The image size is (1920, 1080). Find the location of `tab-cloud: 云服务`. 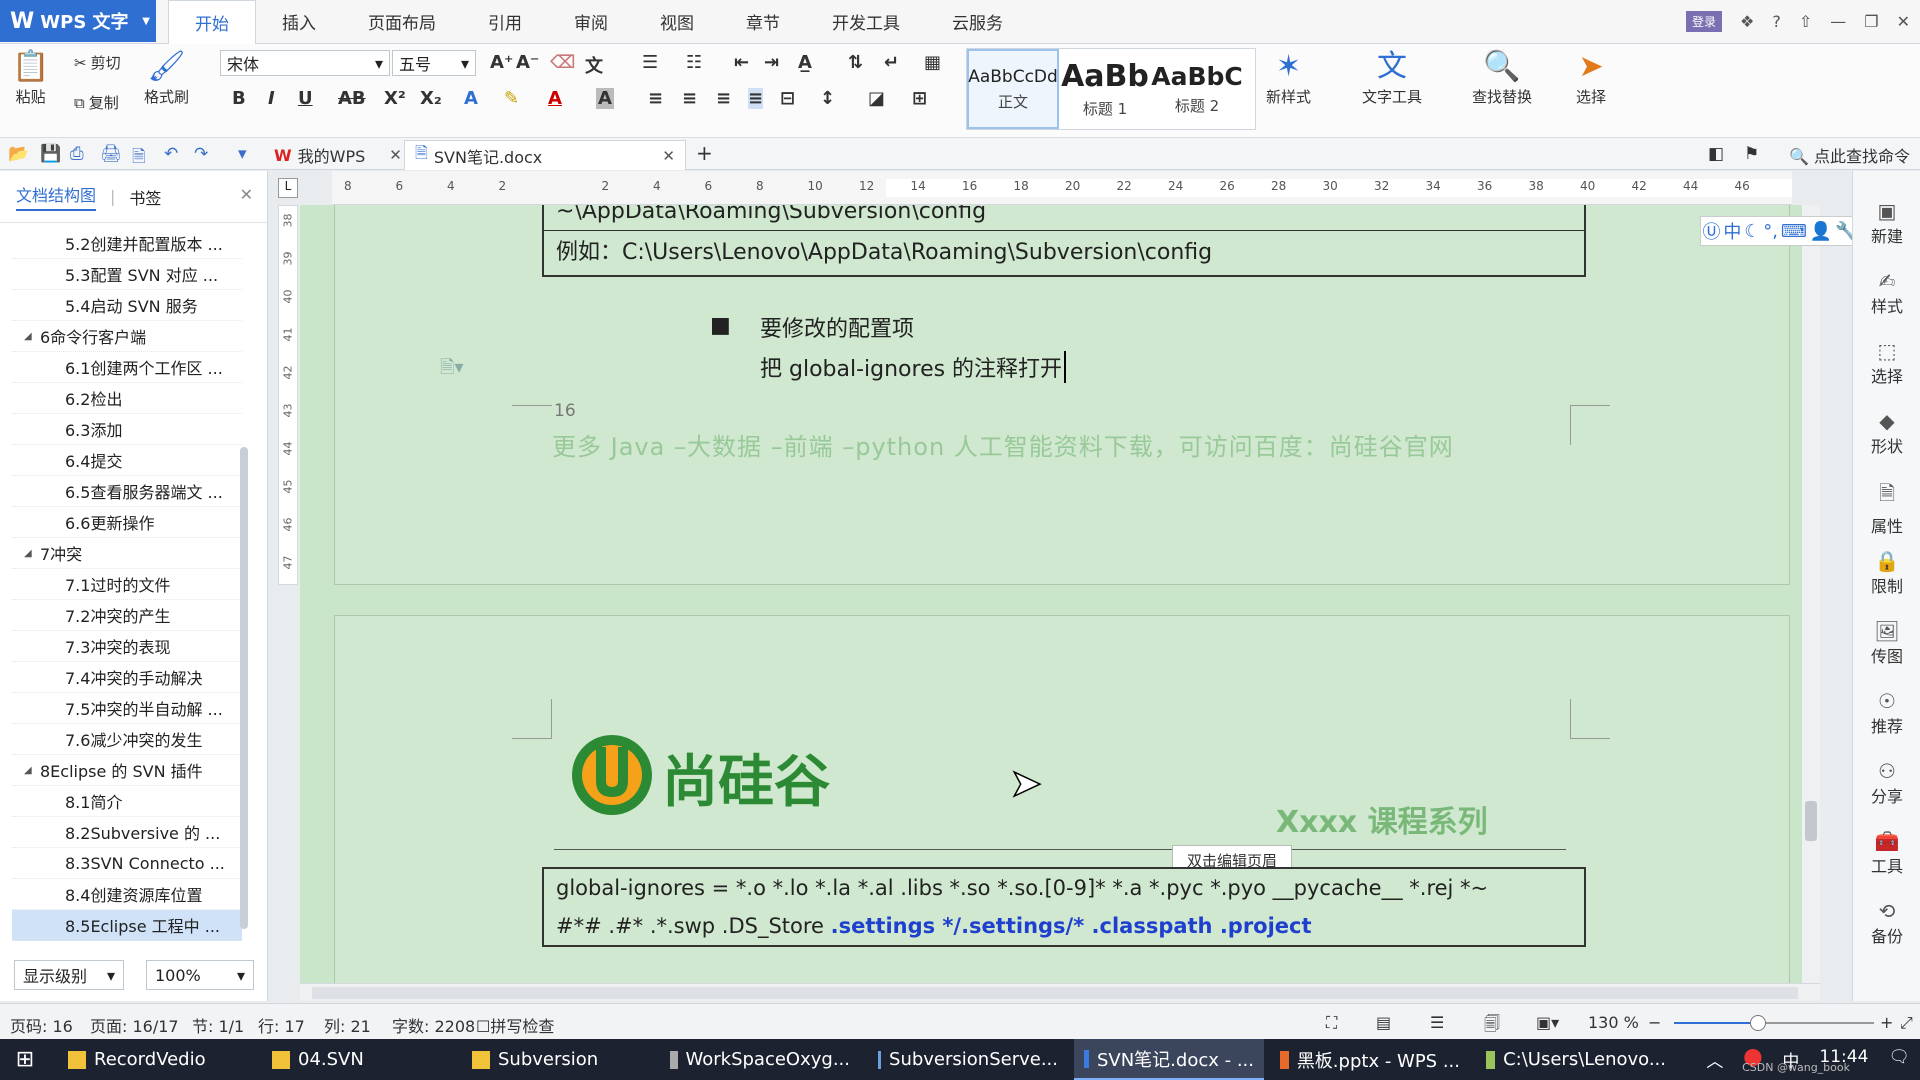

tab-cloud: 云服务 is located at coordinates (977, 21).